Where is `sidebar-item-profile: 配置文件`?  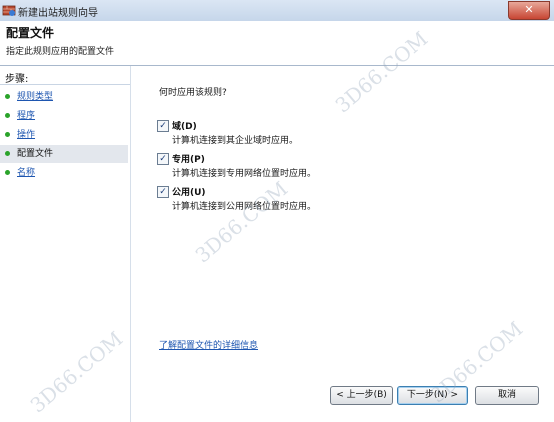 sidebar-item-profile: 配置文件 is located at coordinates (64, 154).